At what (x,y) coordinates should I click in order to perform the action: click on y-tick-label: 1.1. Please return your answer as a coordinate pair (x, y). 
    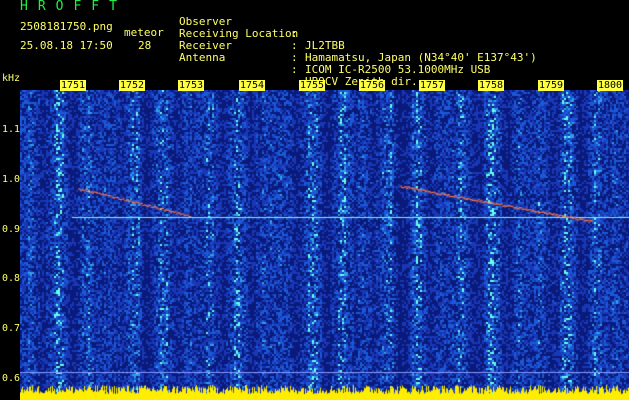
    Looking at the image, I should click on (11, 129).